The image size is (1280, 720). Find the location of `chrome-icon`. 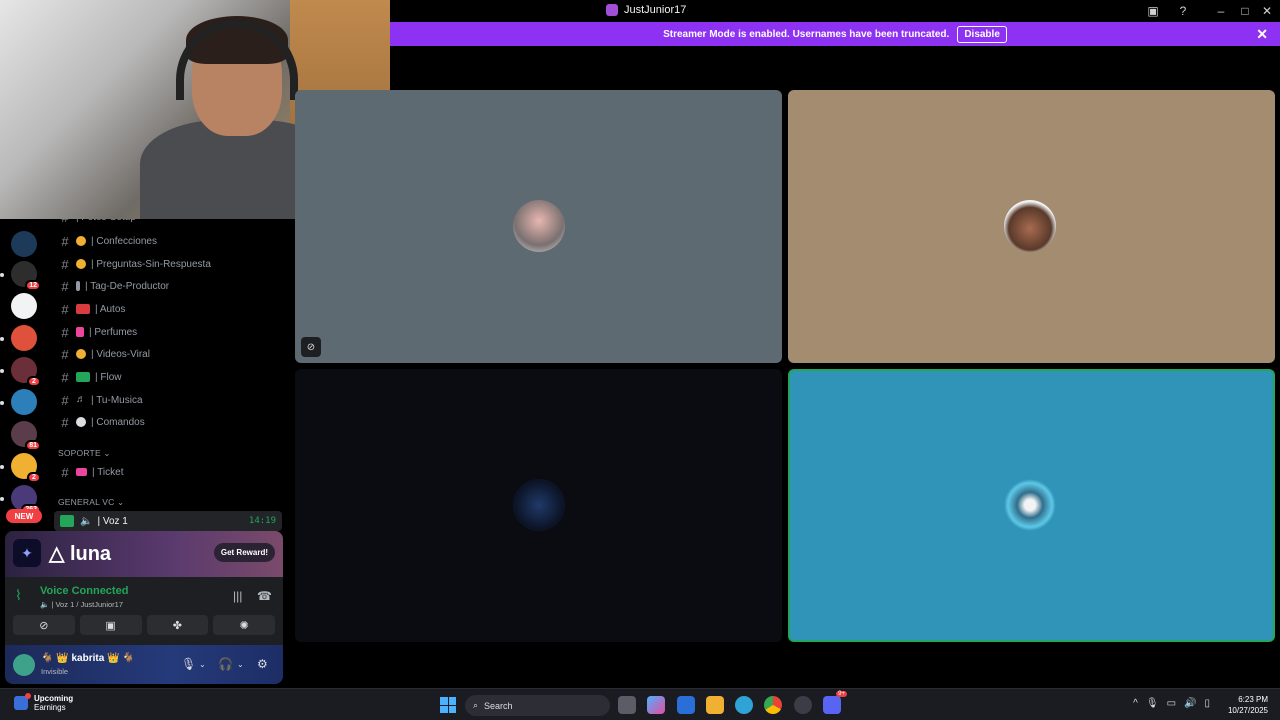

chrome-icon is located at coordinates (773, 705).